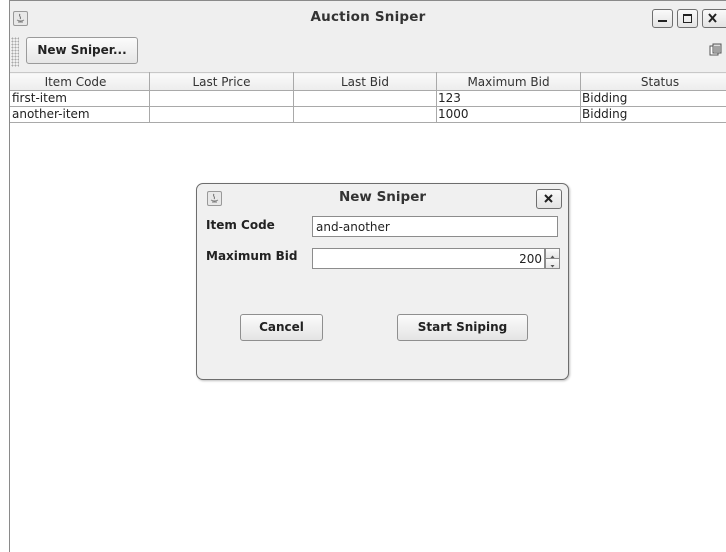  Describe the element at coordinates (221, 81) in the screenshot. I see `column-header-last-price: Last Price` at that location.